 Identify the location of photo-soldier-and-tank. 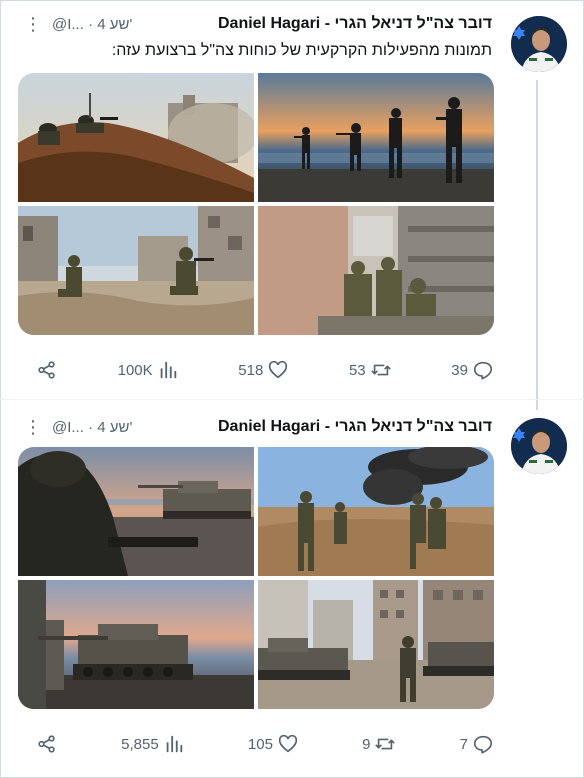
(136, 511).